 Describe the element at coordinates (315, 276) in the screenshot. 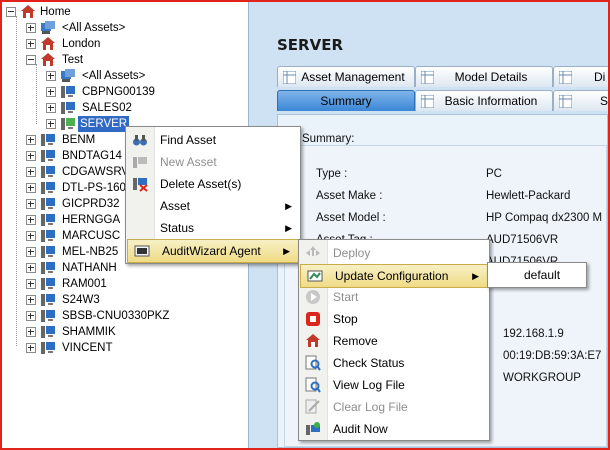

I see `update-config-icon` at that location.